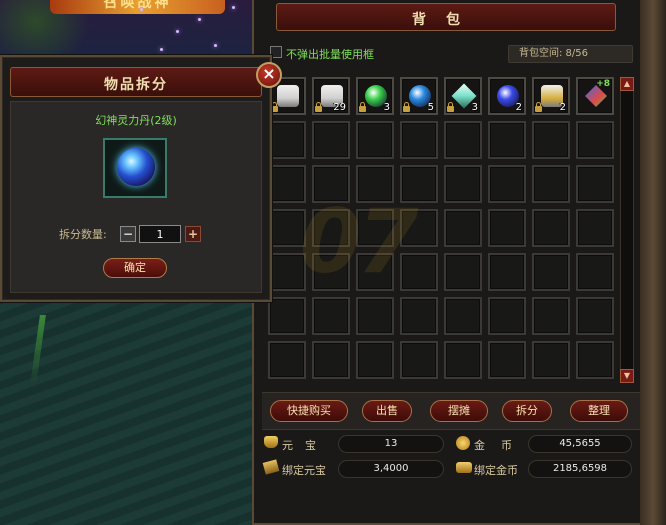 This screenshot has height=525, width=666. I want to click on scroll-up-button: ▲, so click(627, 84).